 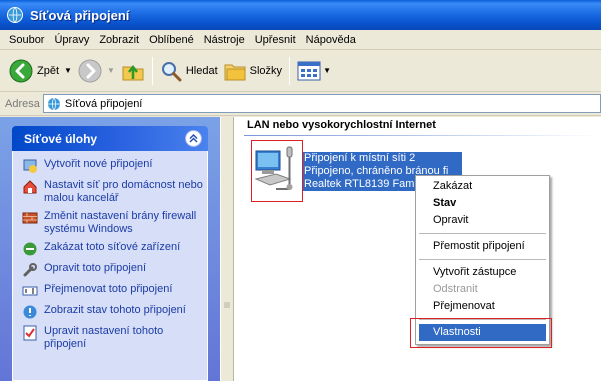 I want to click on folders-button: Složky, so click(x=253, y=71).